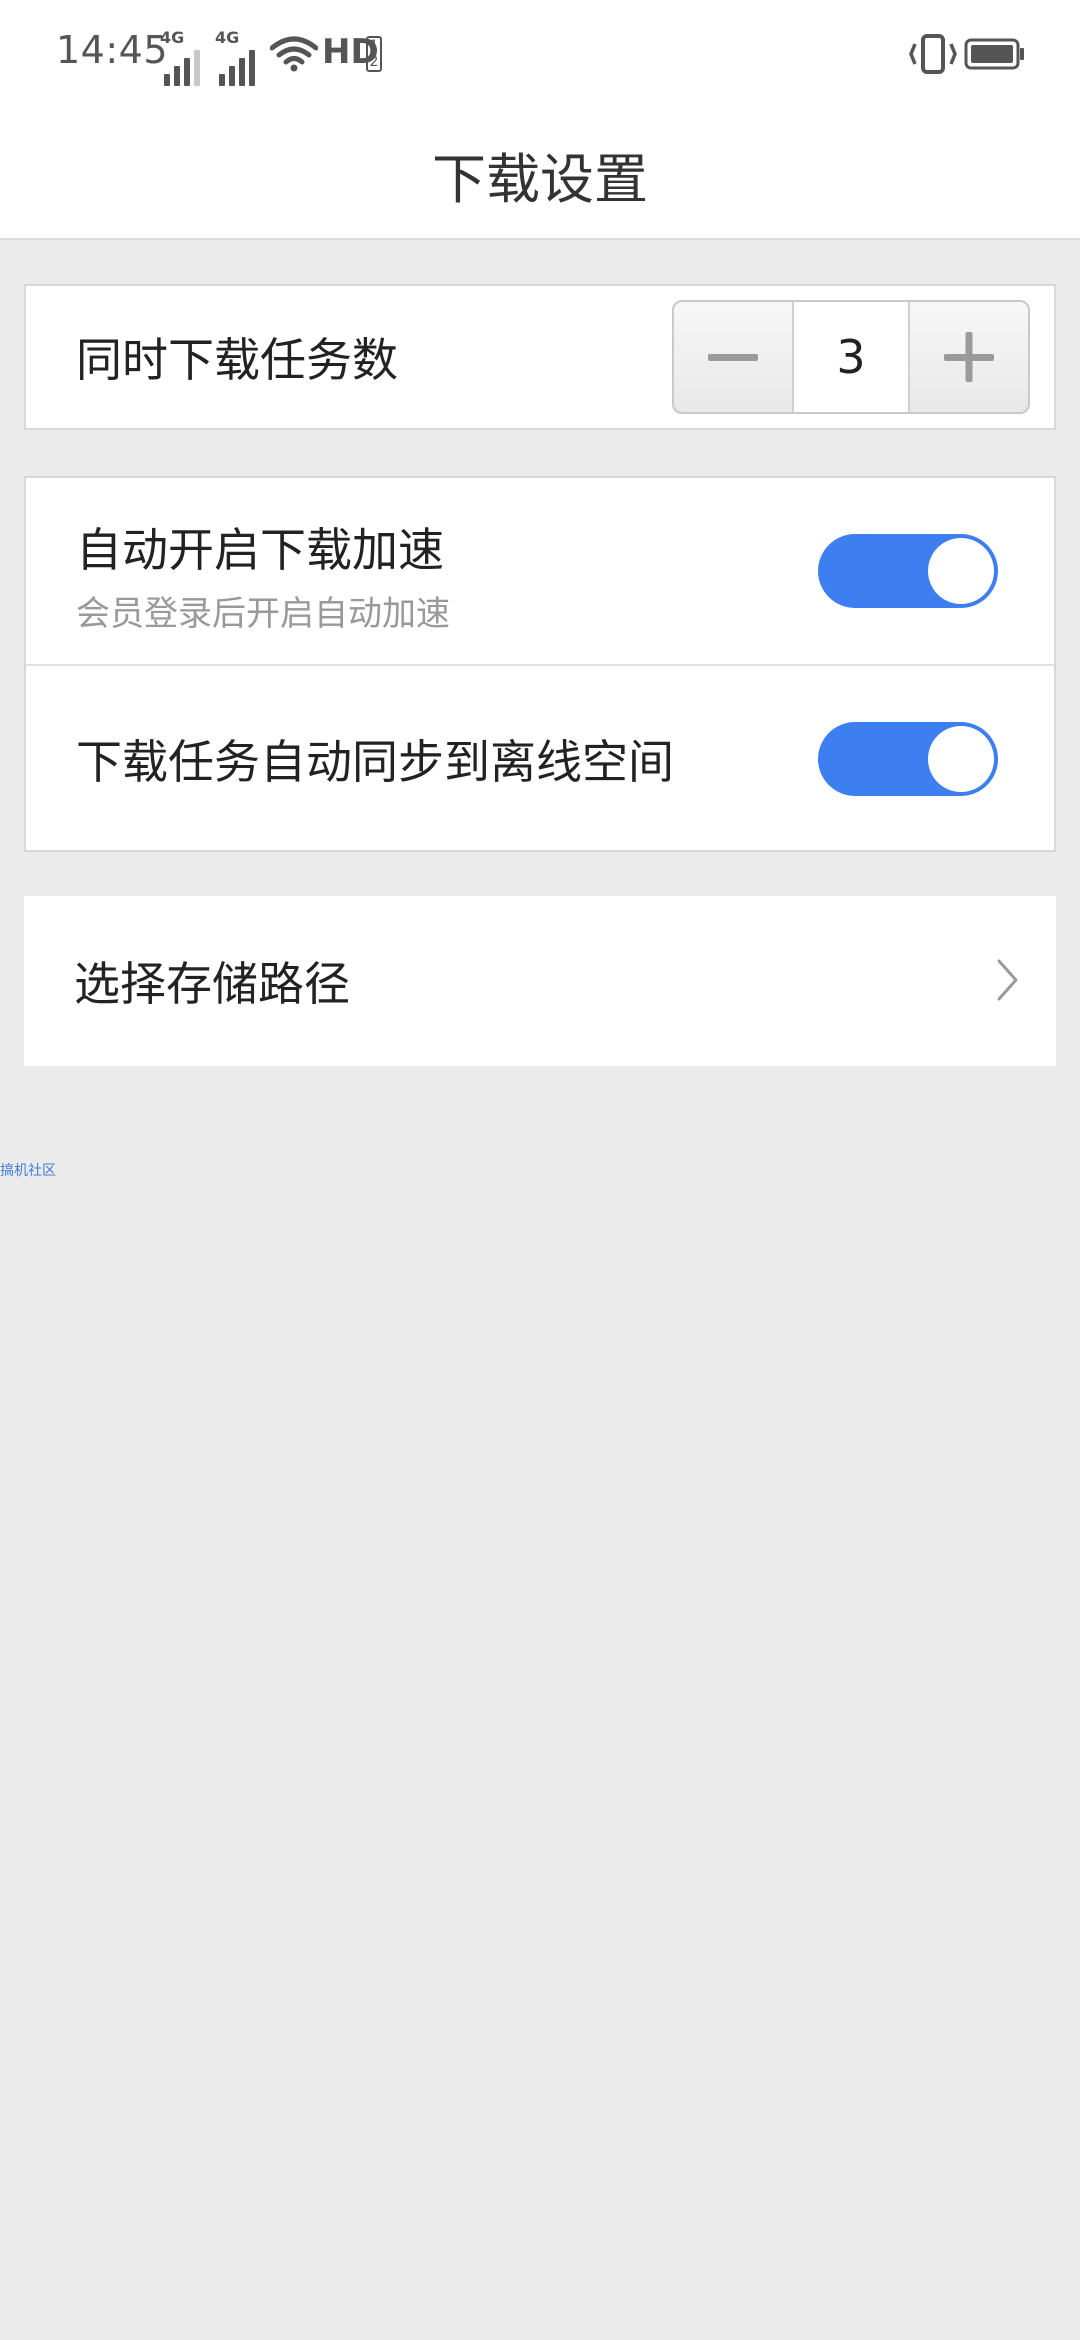  I want to click on status-time: 14:45, so click(112, 50).